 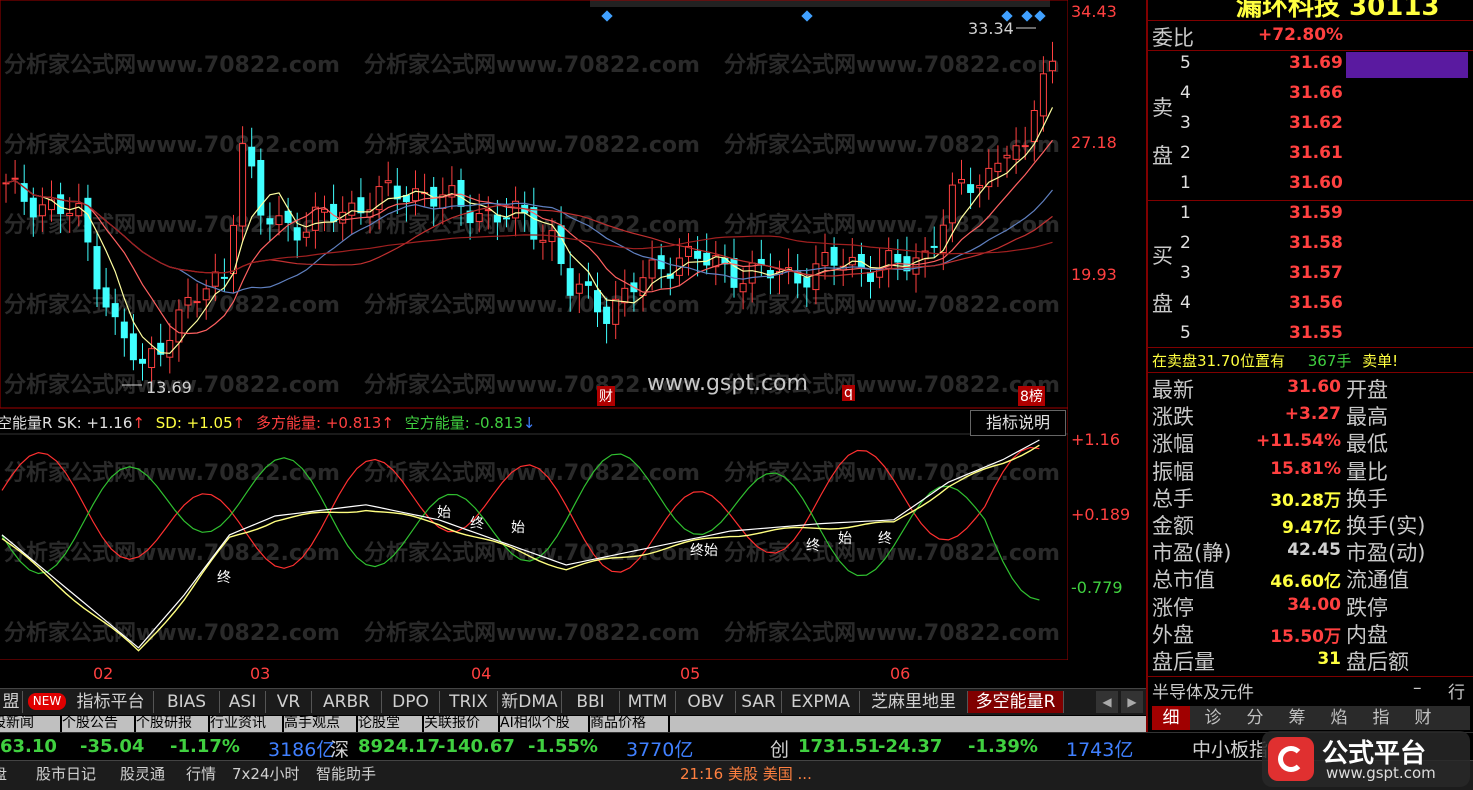 What do you see at coordinates (1213, 718) in the screenshot?
I see `quote-tab: 诊` at bounding box center [1213, 718].